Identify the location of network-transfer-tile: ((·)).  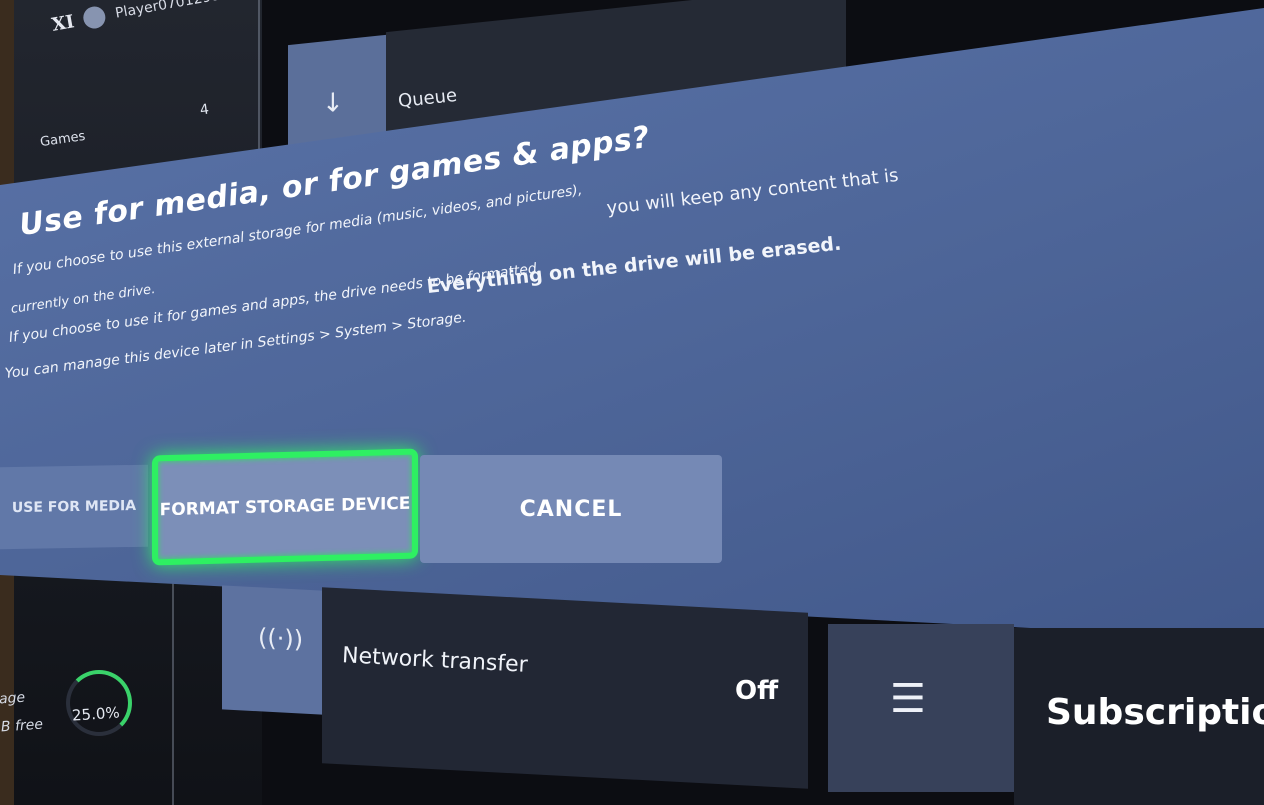
(272, 650).